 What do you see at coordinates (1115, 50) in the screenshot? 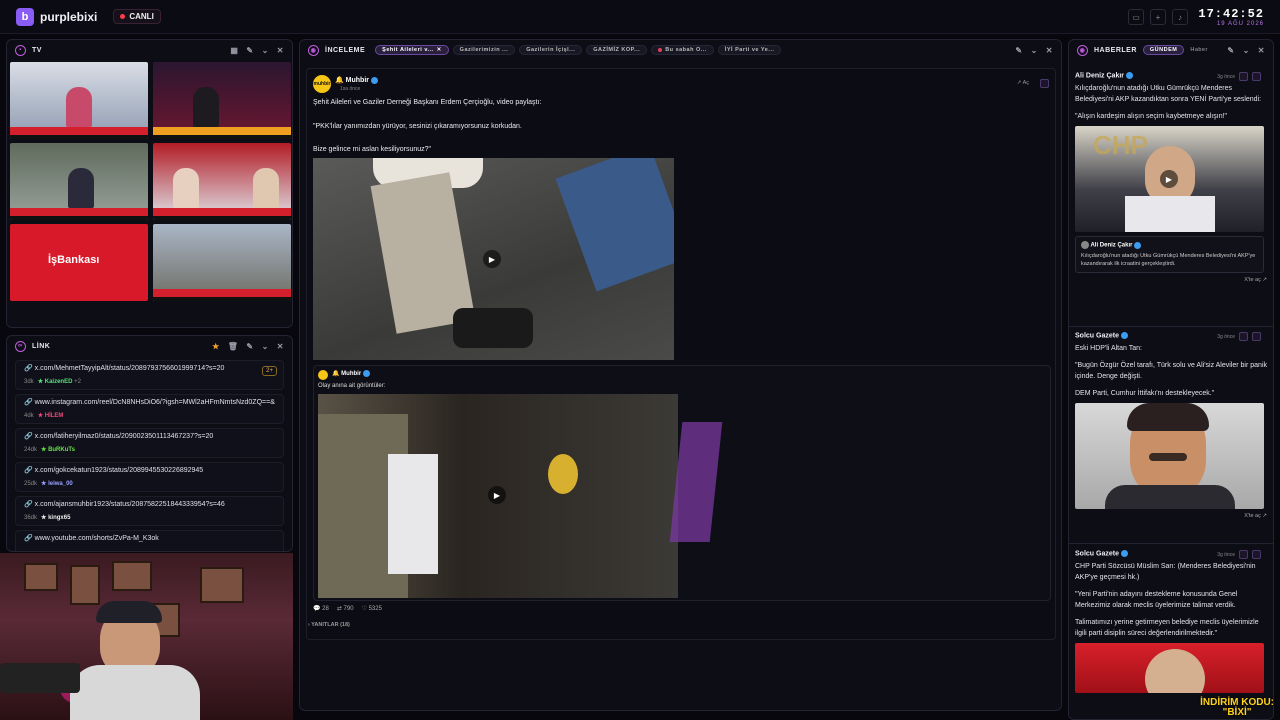
I see `news-panel-title: HABERLER` at bounding box center [1115, 50].